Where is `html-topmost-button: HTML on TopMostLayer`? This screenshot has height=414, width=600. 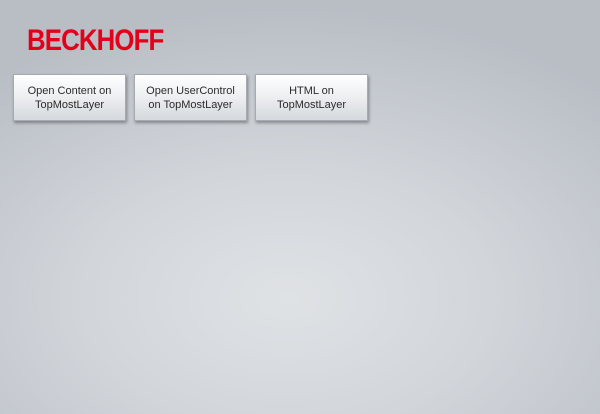
html-topmost-button: HTML on TopMostLayer is located at coordinates (311, 97).